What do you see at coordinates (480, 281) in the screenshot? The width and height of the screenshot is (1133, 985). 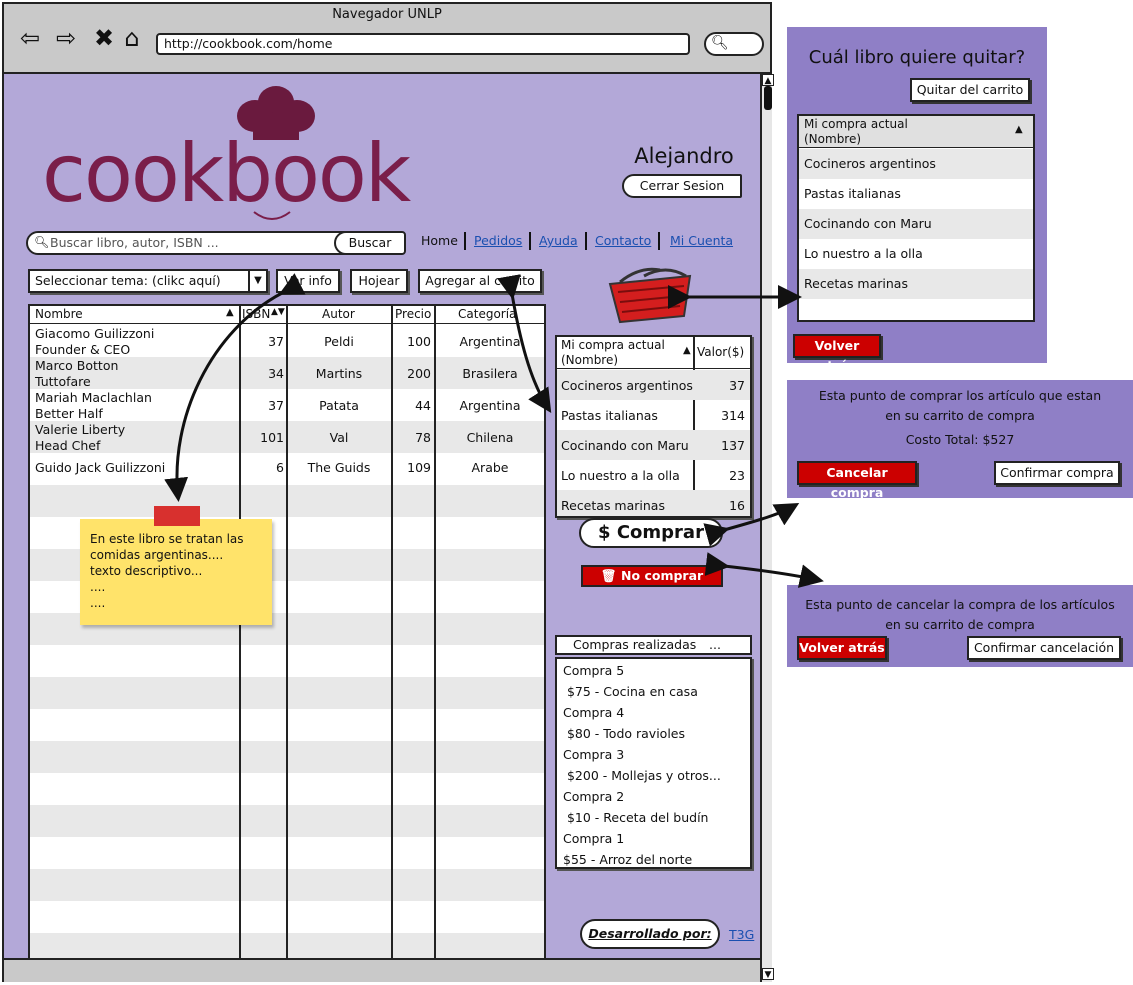 I see `add-to-cart-button: Agregar al carrito` at bounding box center [480, 281].